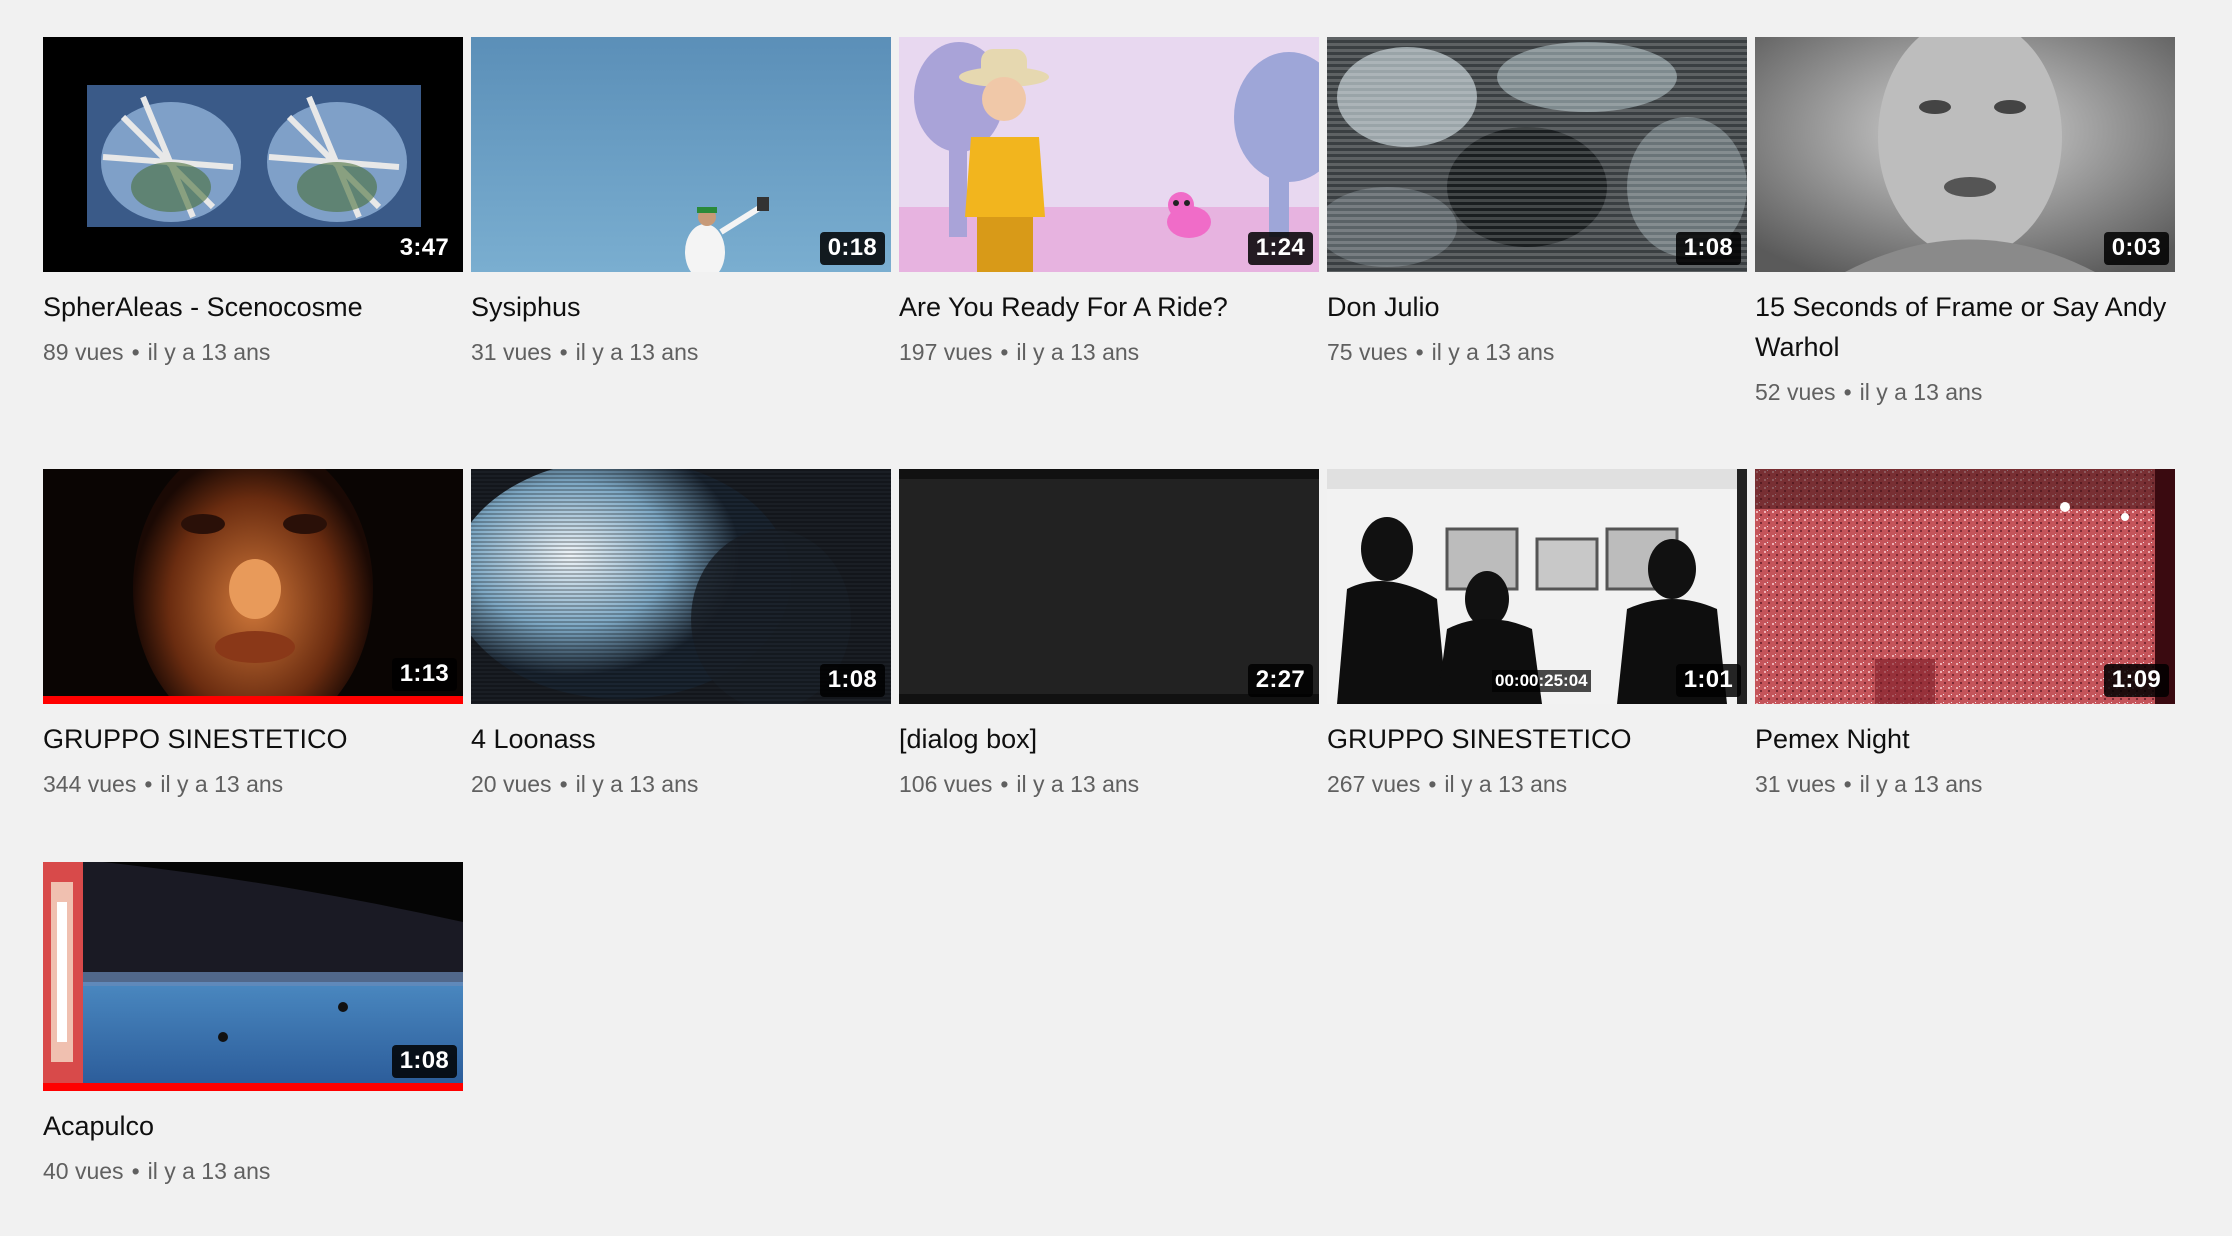 This screenshot has width=2232, height=1236. What do you see at coordinates (681, 739) in the screenshot?
I see `video-title: 4 Loonass` at bounding box center [681, 739].